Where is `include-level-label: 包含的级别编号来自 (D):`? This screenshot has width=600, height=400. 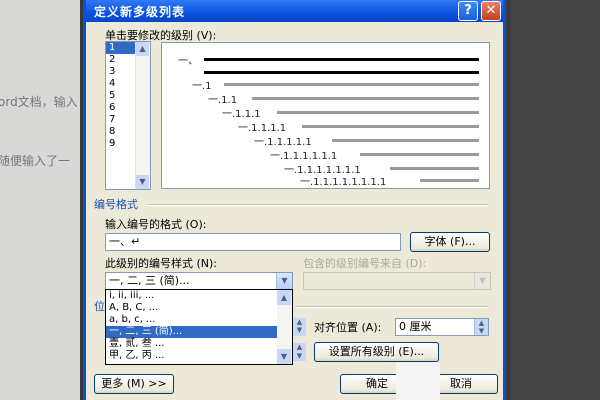 include-level-label: 包含的级别编号来自 (D): is located at coordinates (365, 263).